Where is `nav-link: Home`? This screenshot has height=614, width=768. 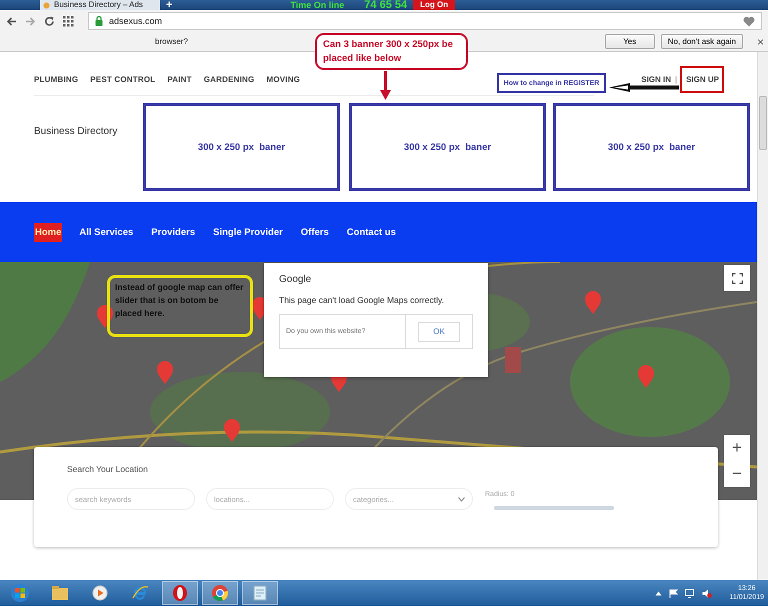 nav-link: Home is located at coordinates (48, 232).